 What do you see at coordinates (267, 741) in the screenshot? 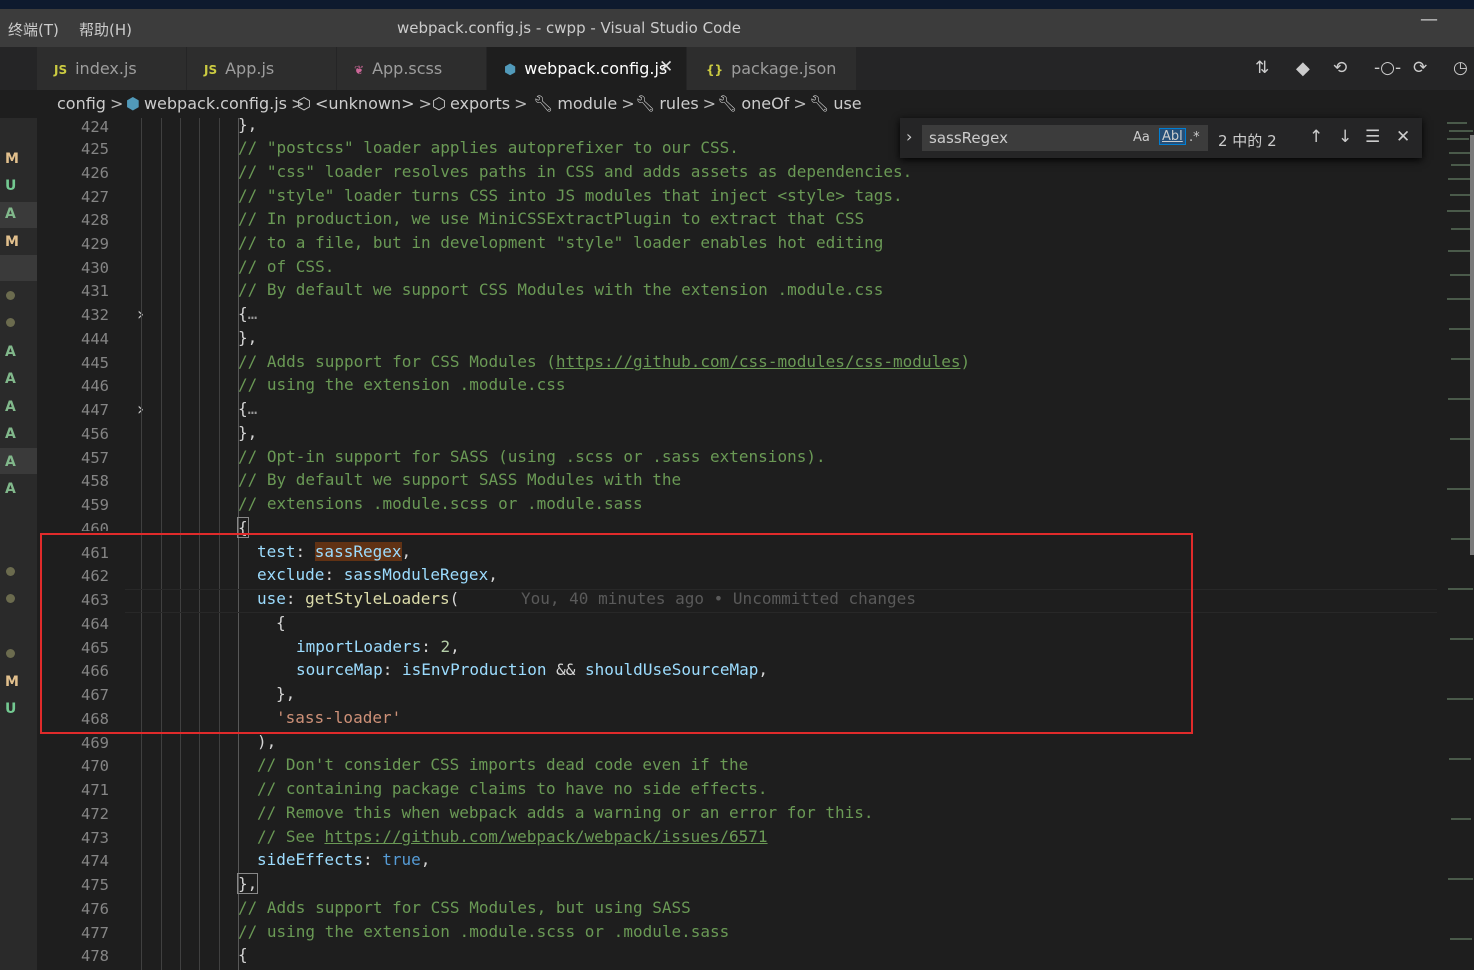
I see `code-line: ),` at bounding box center [267, 741].